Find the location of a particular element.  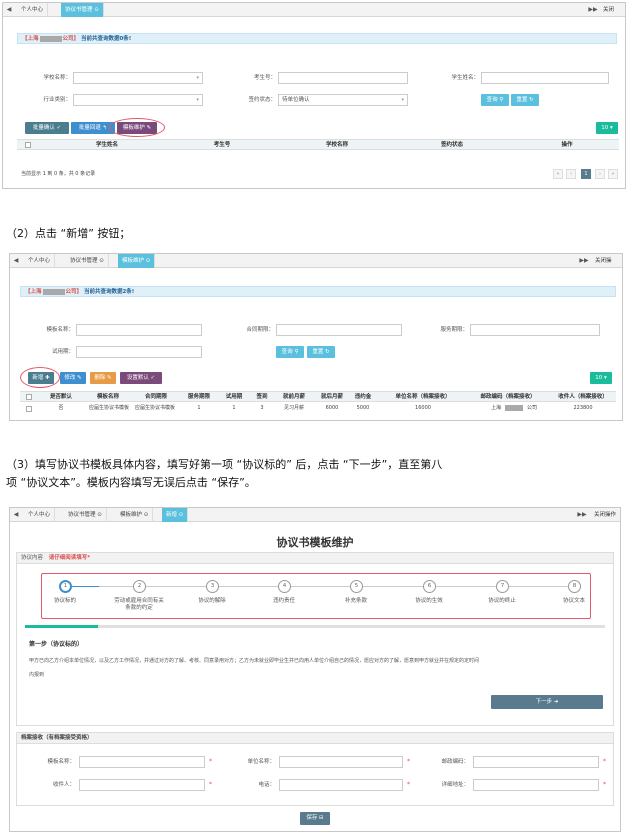

col-sign-status: 签约状态 is located at coordinates (451, 145).